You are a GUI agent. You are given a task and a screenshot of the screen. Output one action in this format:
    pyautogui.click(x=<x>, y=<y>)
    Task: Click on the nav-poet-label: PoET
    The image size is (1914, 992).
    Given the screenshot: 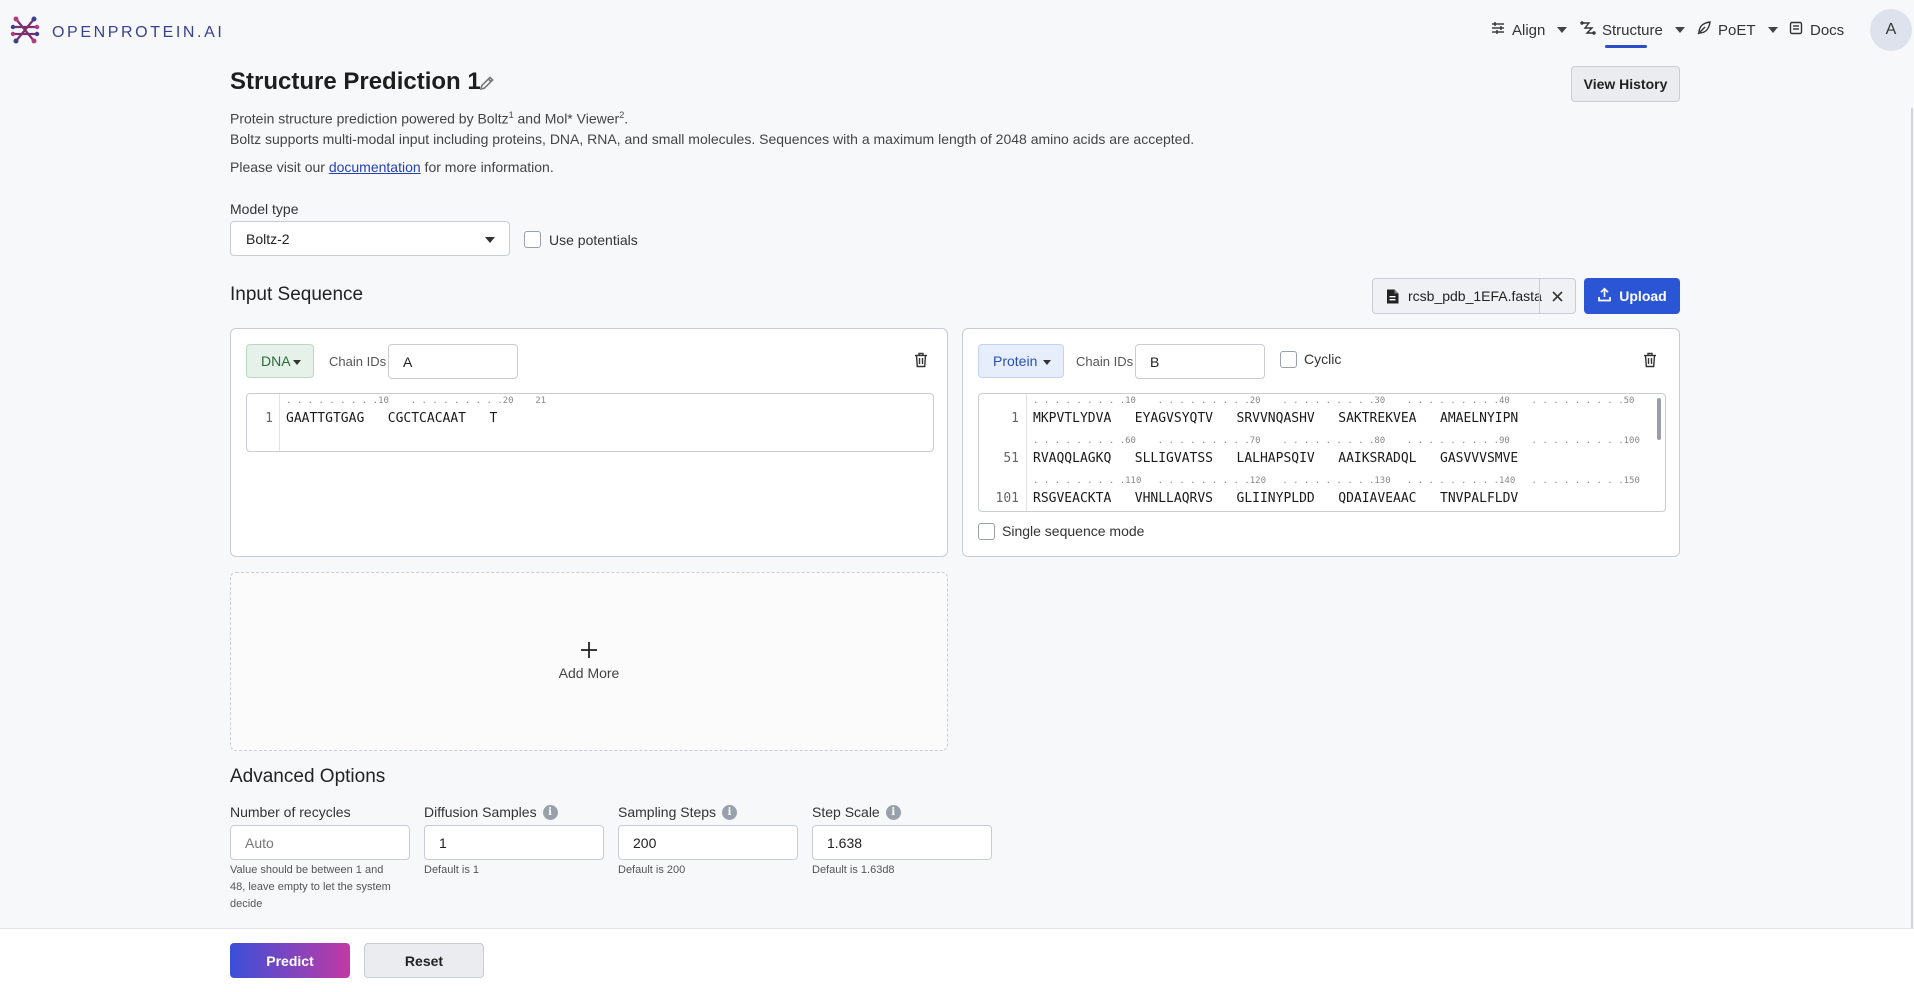 What is the action you would take?
    pyautogui.click(x=1737, y=30)
    